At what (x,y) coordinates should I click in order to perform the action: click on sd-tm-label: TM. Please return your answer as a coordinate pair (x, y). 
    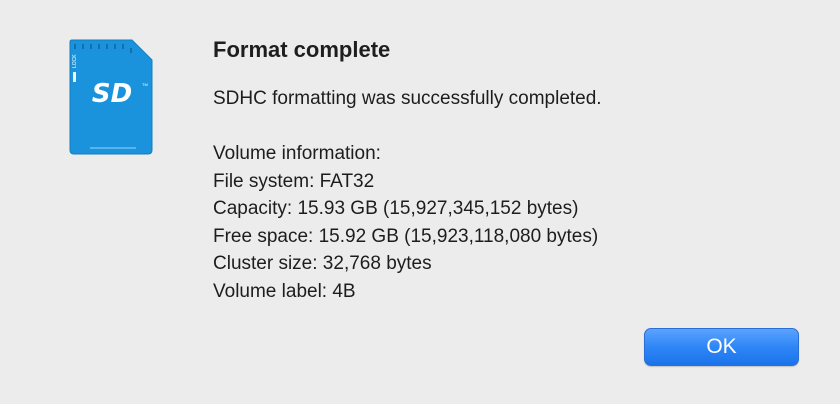
    Looking at the image, I should click on (145, 84).